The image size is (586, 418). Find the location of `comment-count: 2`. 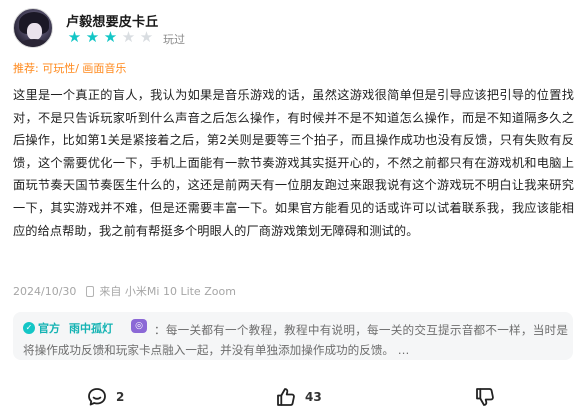

comment-count: 2 is located at coordinates (120, 397).